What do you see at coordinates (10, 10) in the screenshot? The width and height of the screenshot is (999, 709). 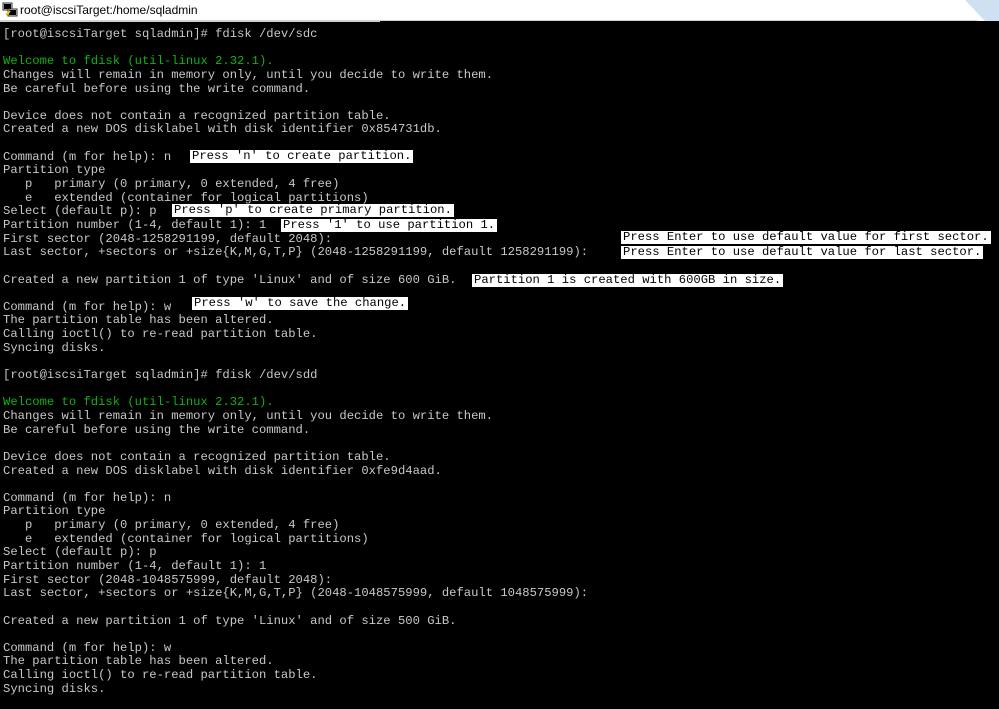 I see `putty-terminal-icon` at bounding box center [10, 10].